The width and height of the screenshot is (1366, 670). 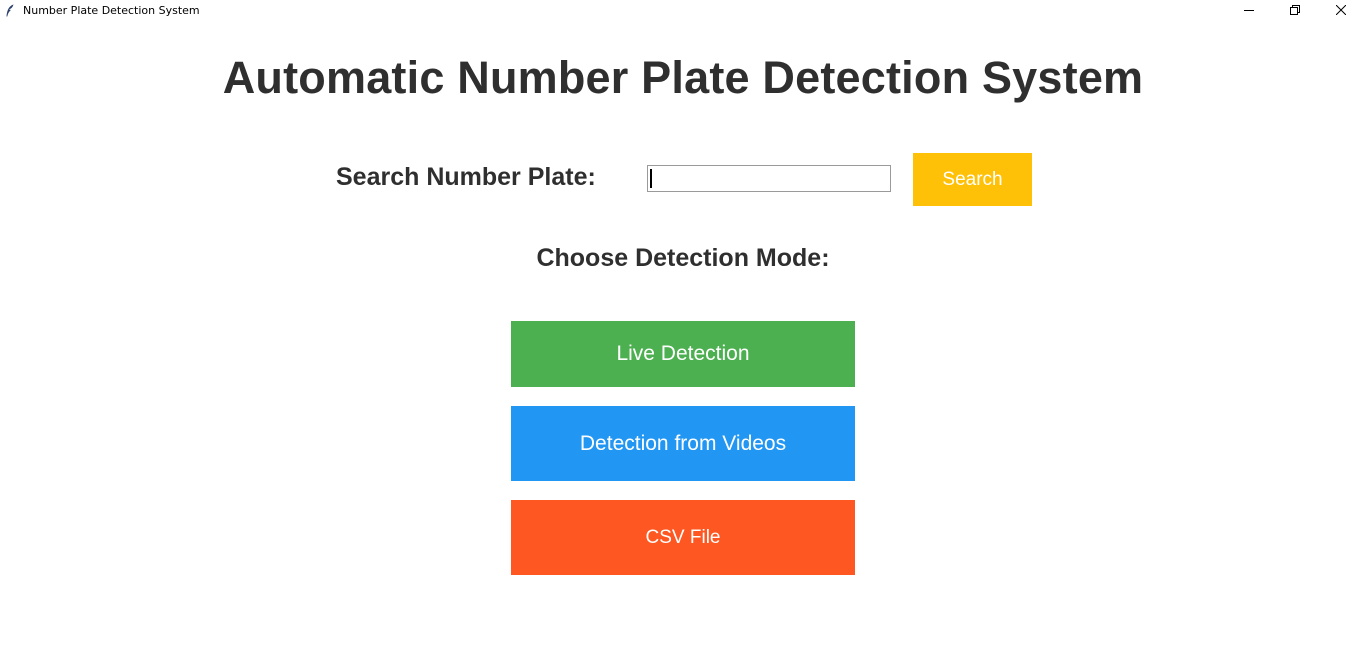 What do you see at coordinates (111, 10) in the screenshot?
I see `window-title: Number Plate Detection System` at bounding box center [111, 10].